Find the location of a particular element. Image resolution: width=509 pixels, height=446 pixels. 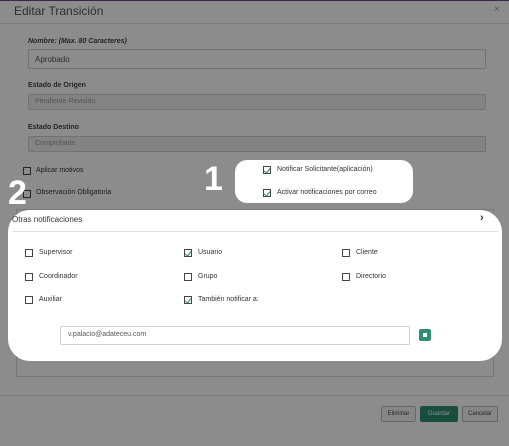

grupo-checkbox is located at coordinates (188, 277).